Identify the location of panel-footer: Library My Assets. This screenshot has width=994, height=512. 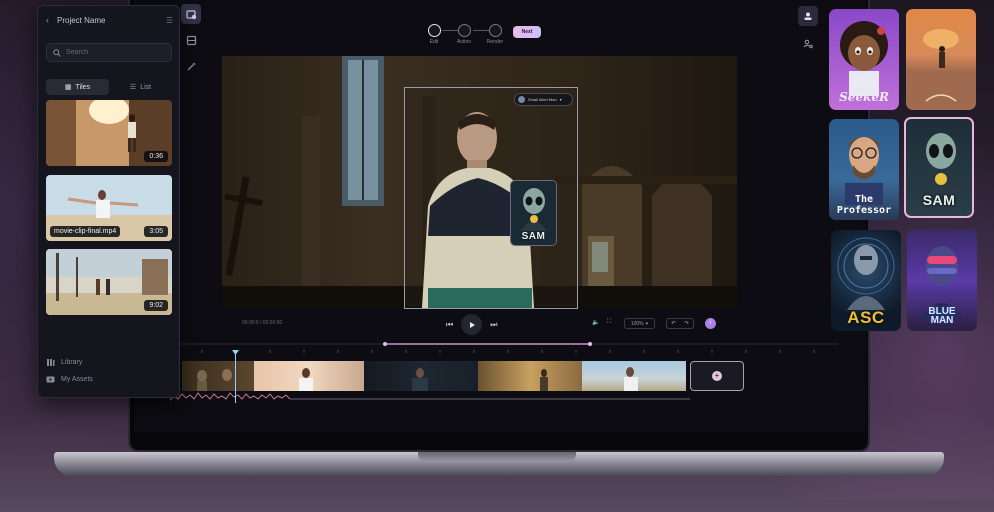
(109, 375).